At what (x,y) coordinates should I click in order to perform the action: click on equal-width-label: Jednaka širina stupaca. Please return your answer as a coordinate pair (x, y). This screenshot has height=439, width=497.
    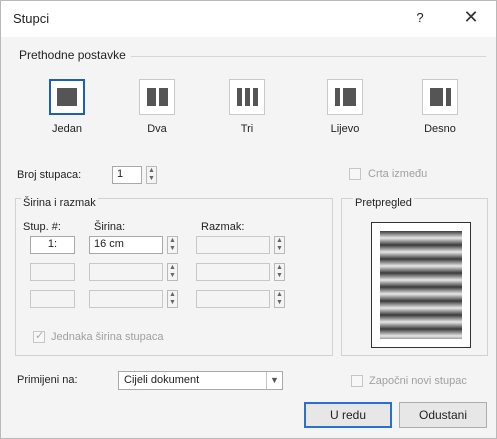
    Looking at the image, I should click on (107, 337).